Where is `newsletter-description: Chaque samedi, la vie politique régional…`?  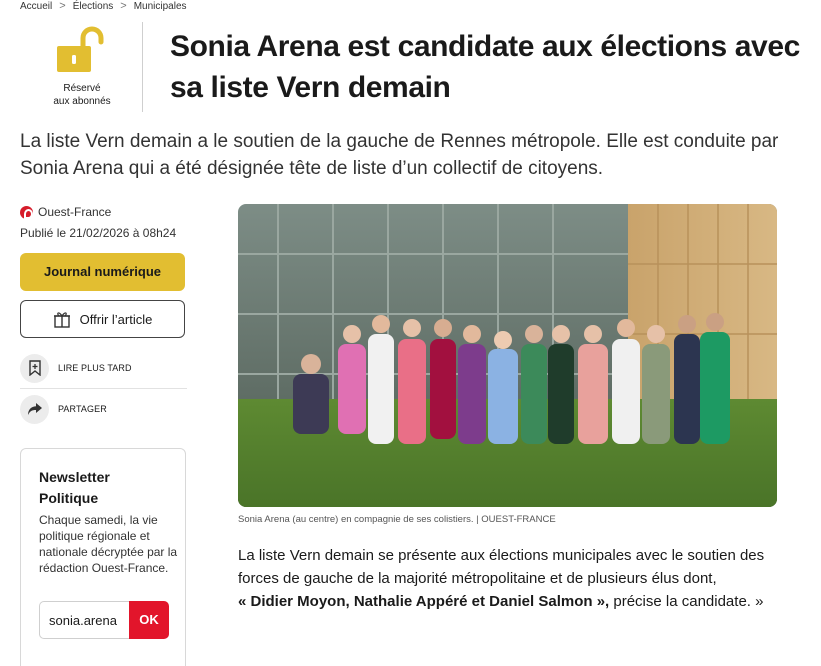
newsletter-description: Chaque samedi, la vie politique régional… is located at coordinates (108, 544).